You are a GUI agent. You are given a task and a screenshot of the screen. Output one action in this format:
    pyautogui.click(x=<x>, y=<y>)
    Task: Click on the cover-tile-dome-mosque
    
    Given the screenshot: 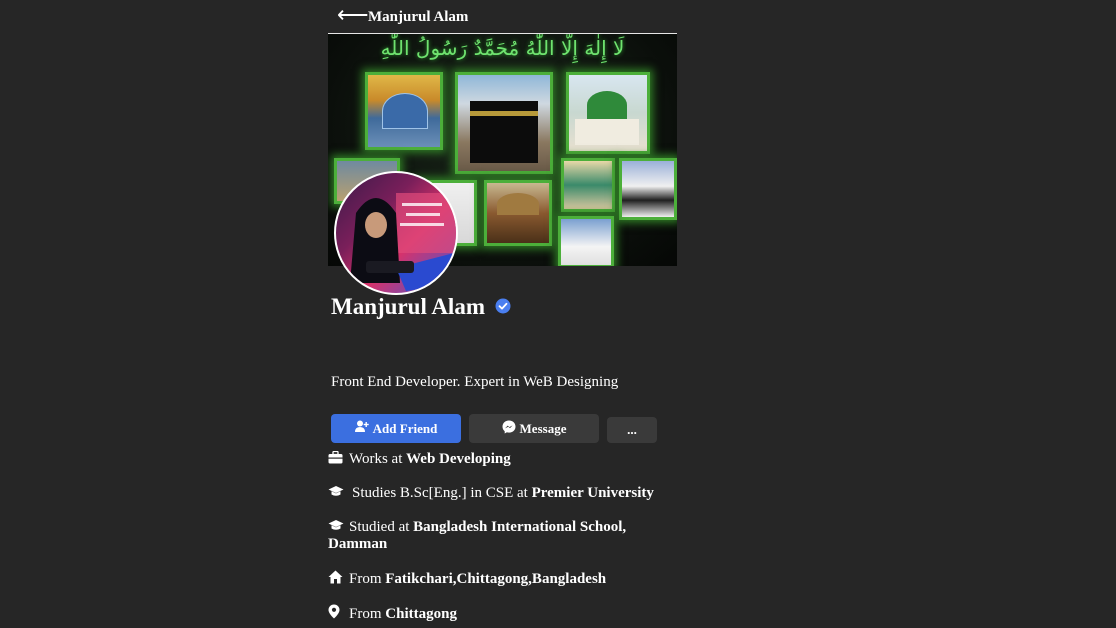 What is the action you would take?
    pyautogui.click(x=404, y=111)
    